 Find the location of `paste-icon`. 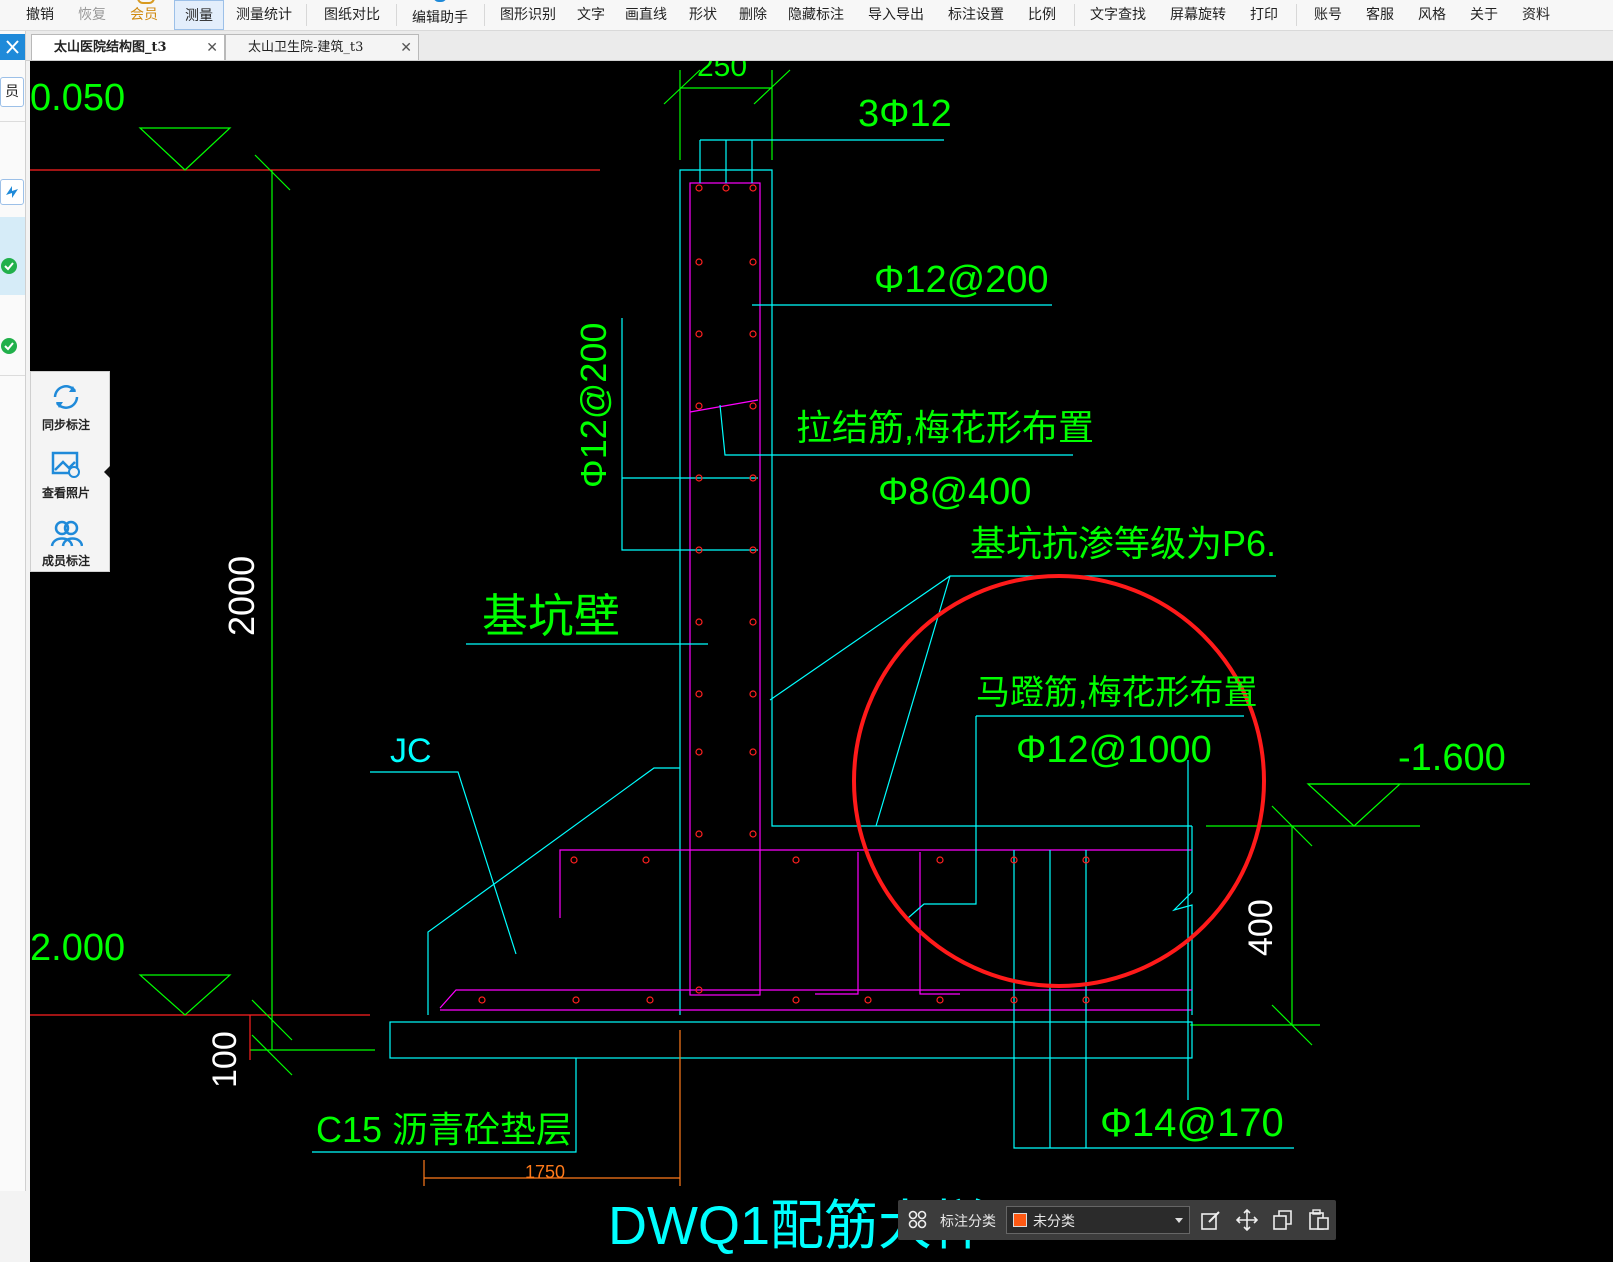

paste-icon is located at coordinates (1319, 1220).